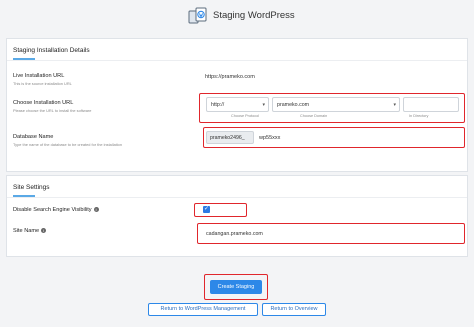 The width and height of the screenshot is (474, 327). What do you see at coordinates (293, 105) in the screenshot?
I see `domain-value: prameko.com` at bounding box center [293, 105].